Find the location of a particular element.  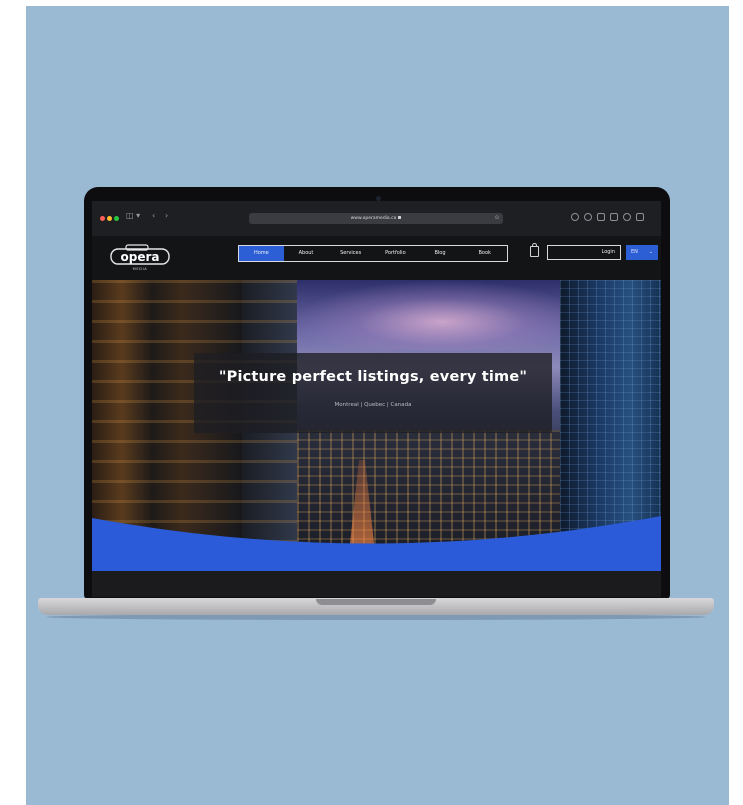

download-icon is located at coordinates (575, 217).